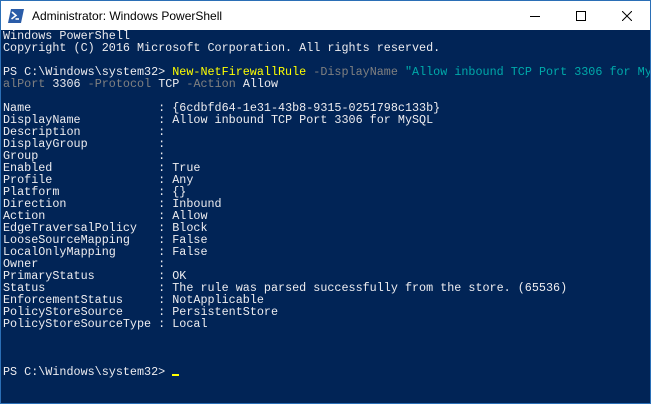  Describe the element at coordinates (326, 372) in the screenshot. I see `final-prompt-line: PS C:\Windows\system32>` at that location.